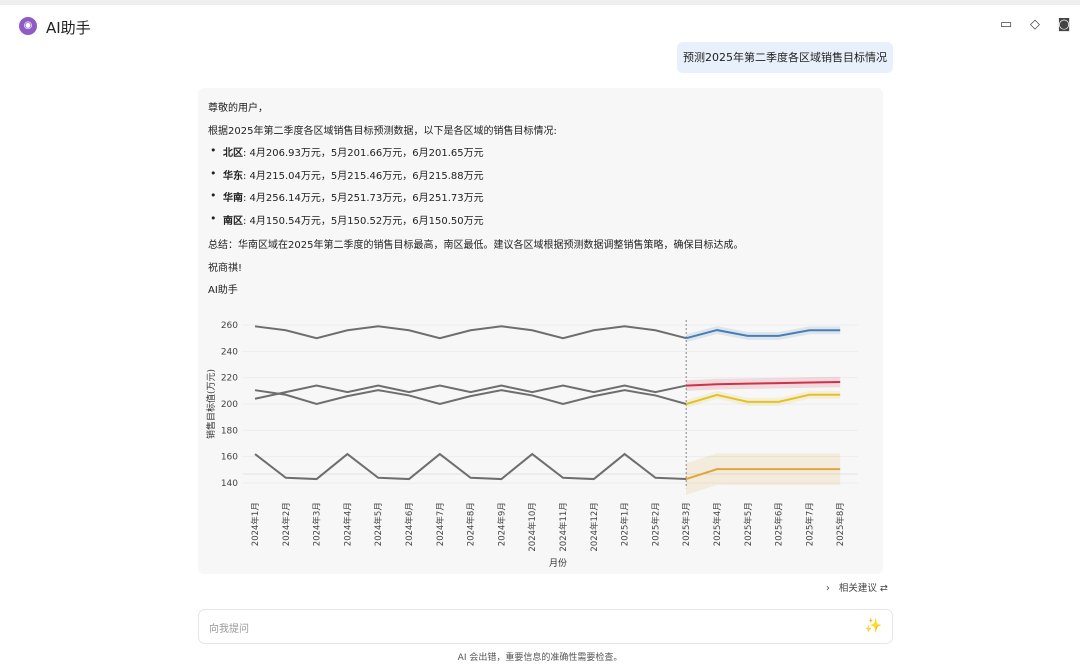 This screenshot has width=1080, height=666. Describe the element at coordinates (233, 221) in the screenshot. I see `region-name: 南区` at that location.